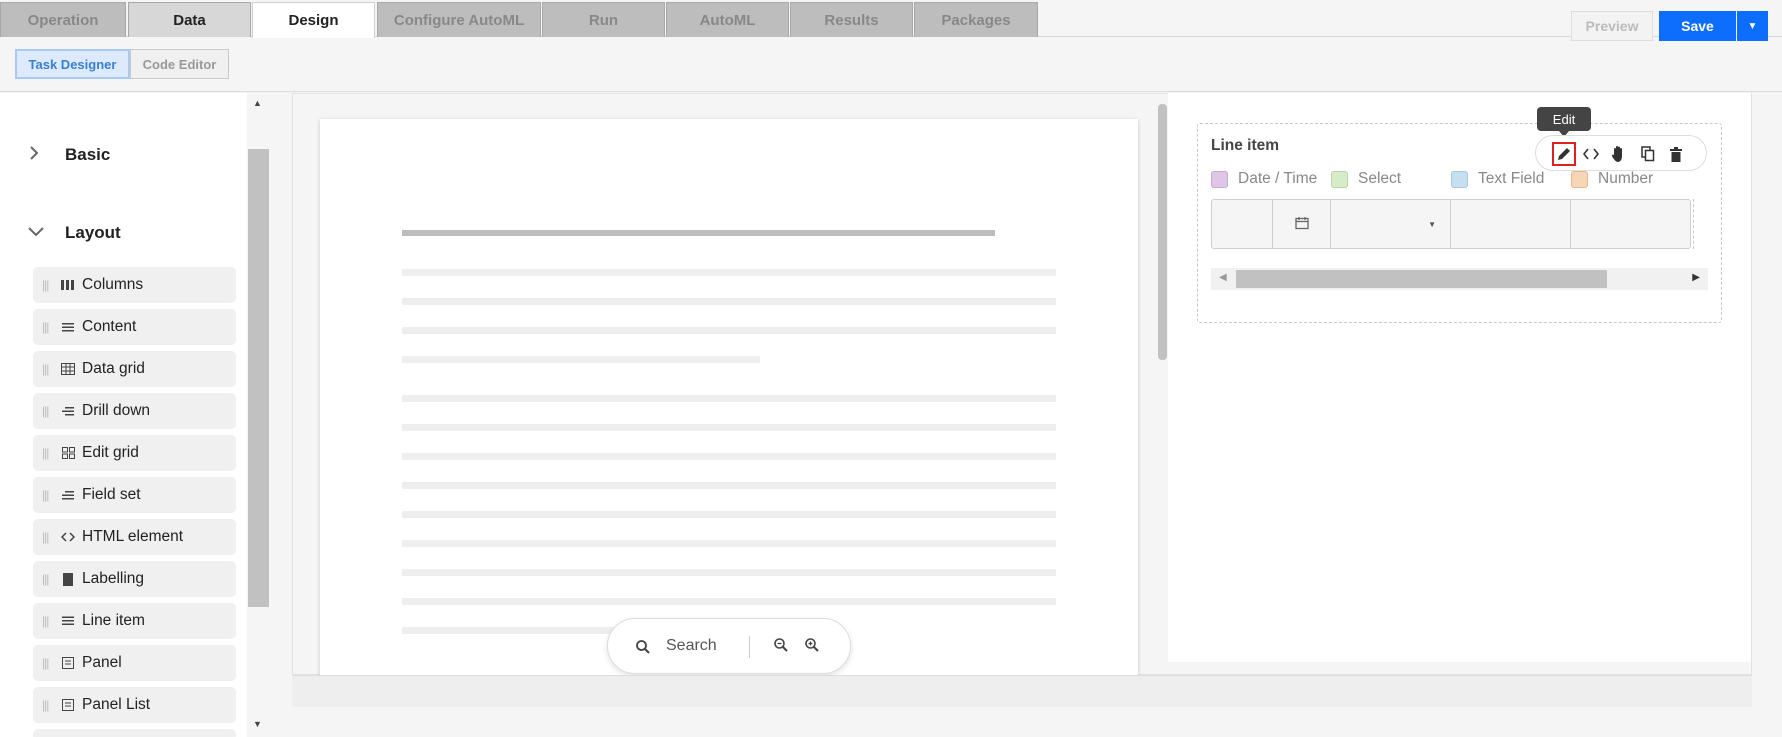  I want to click on component-label: Labelling, so click(113, 578).